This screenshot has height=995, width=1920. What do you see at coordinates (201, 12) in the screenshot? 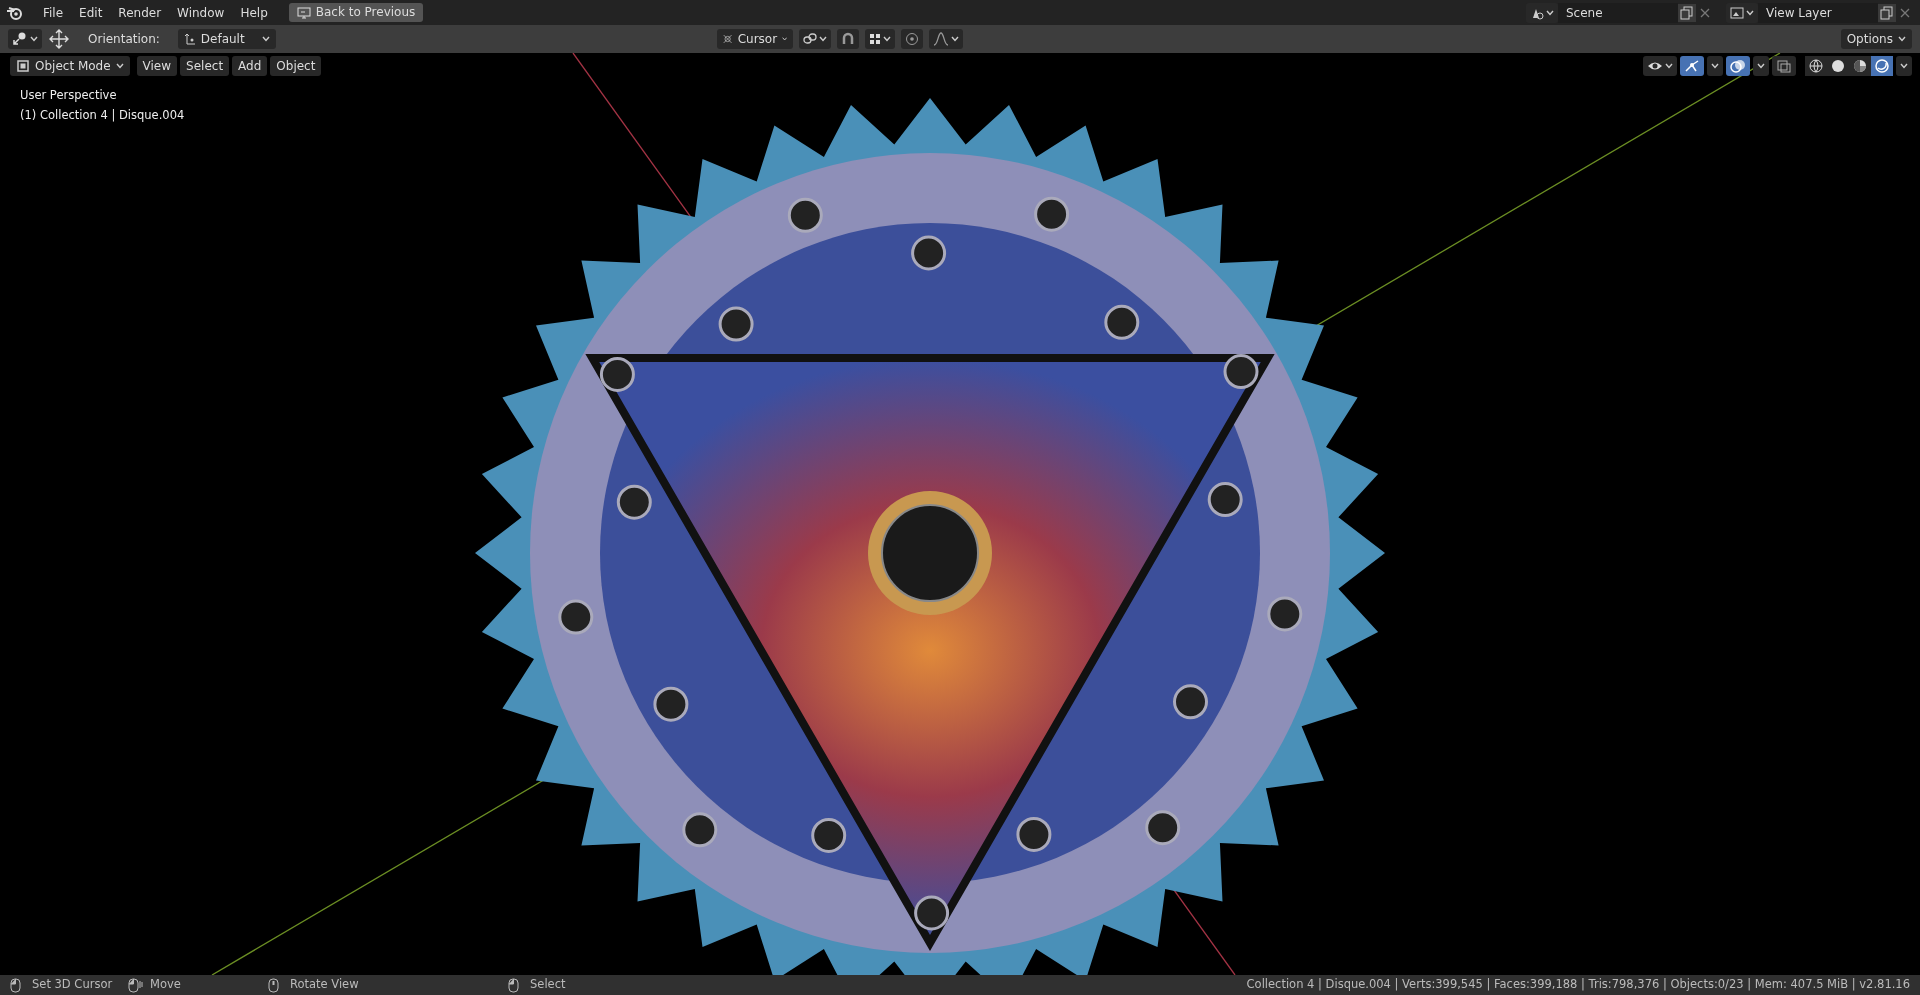
I see `menu-item: Window` at bounding box center [201, 12].